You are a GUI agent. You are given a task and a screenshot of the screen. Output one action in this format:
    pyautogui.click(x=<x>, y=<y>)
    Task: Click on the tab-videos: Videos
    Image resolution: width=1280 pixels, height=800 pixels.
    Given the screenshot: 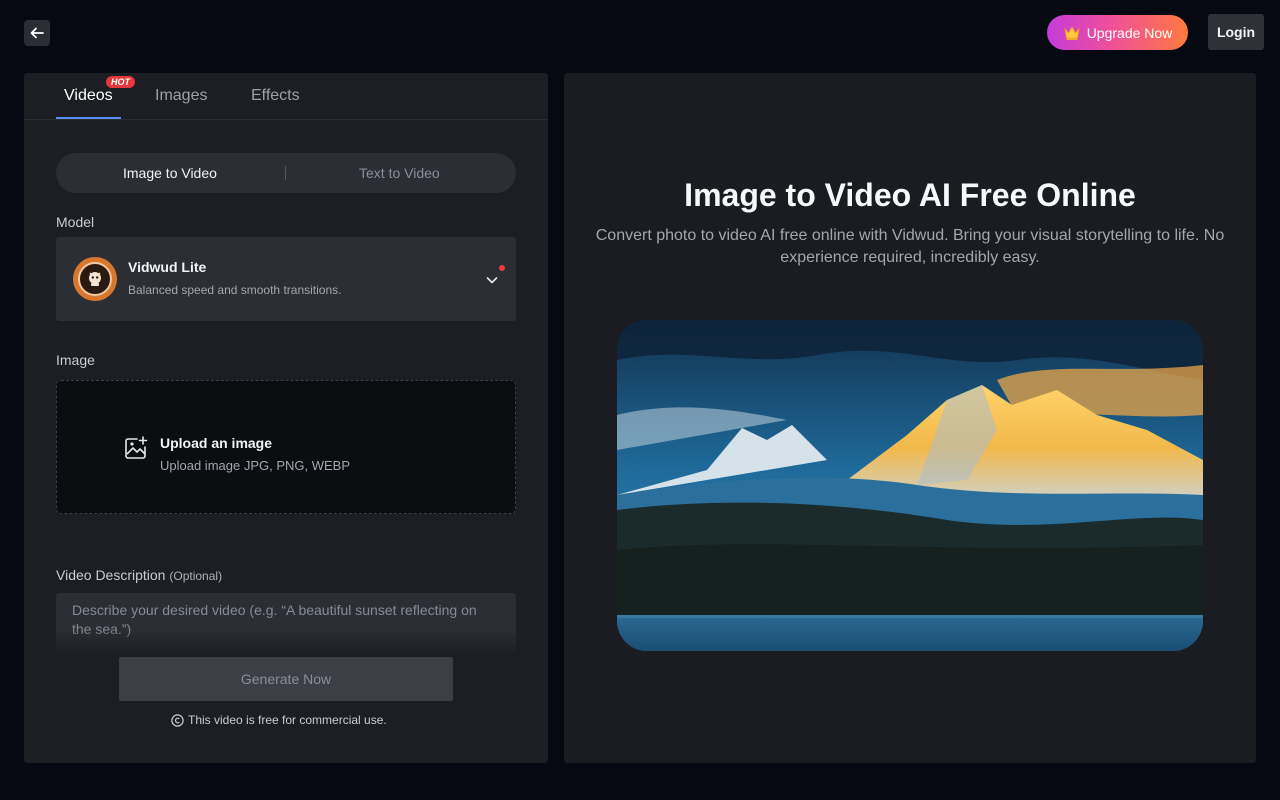 What is the action you would take?
    pyautogui.click(x=88, y=96)
    